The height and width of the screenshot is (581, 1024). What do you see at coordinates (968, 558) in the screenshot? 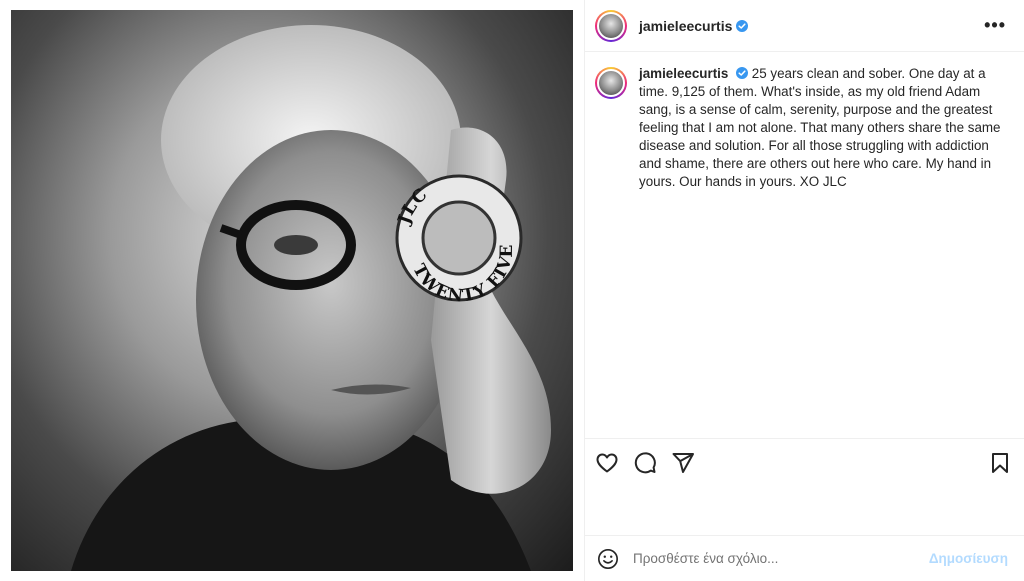
I see `post-comment-button: Δημοσίευση` at bounding box center [968, 558].